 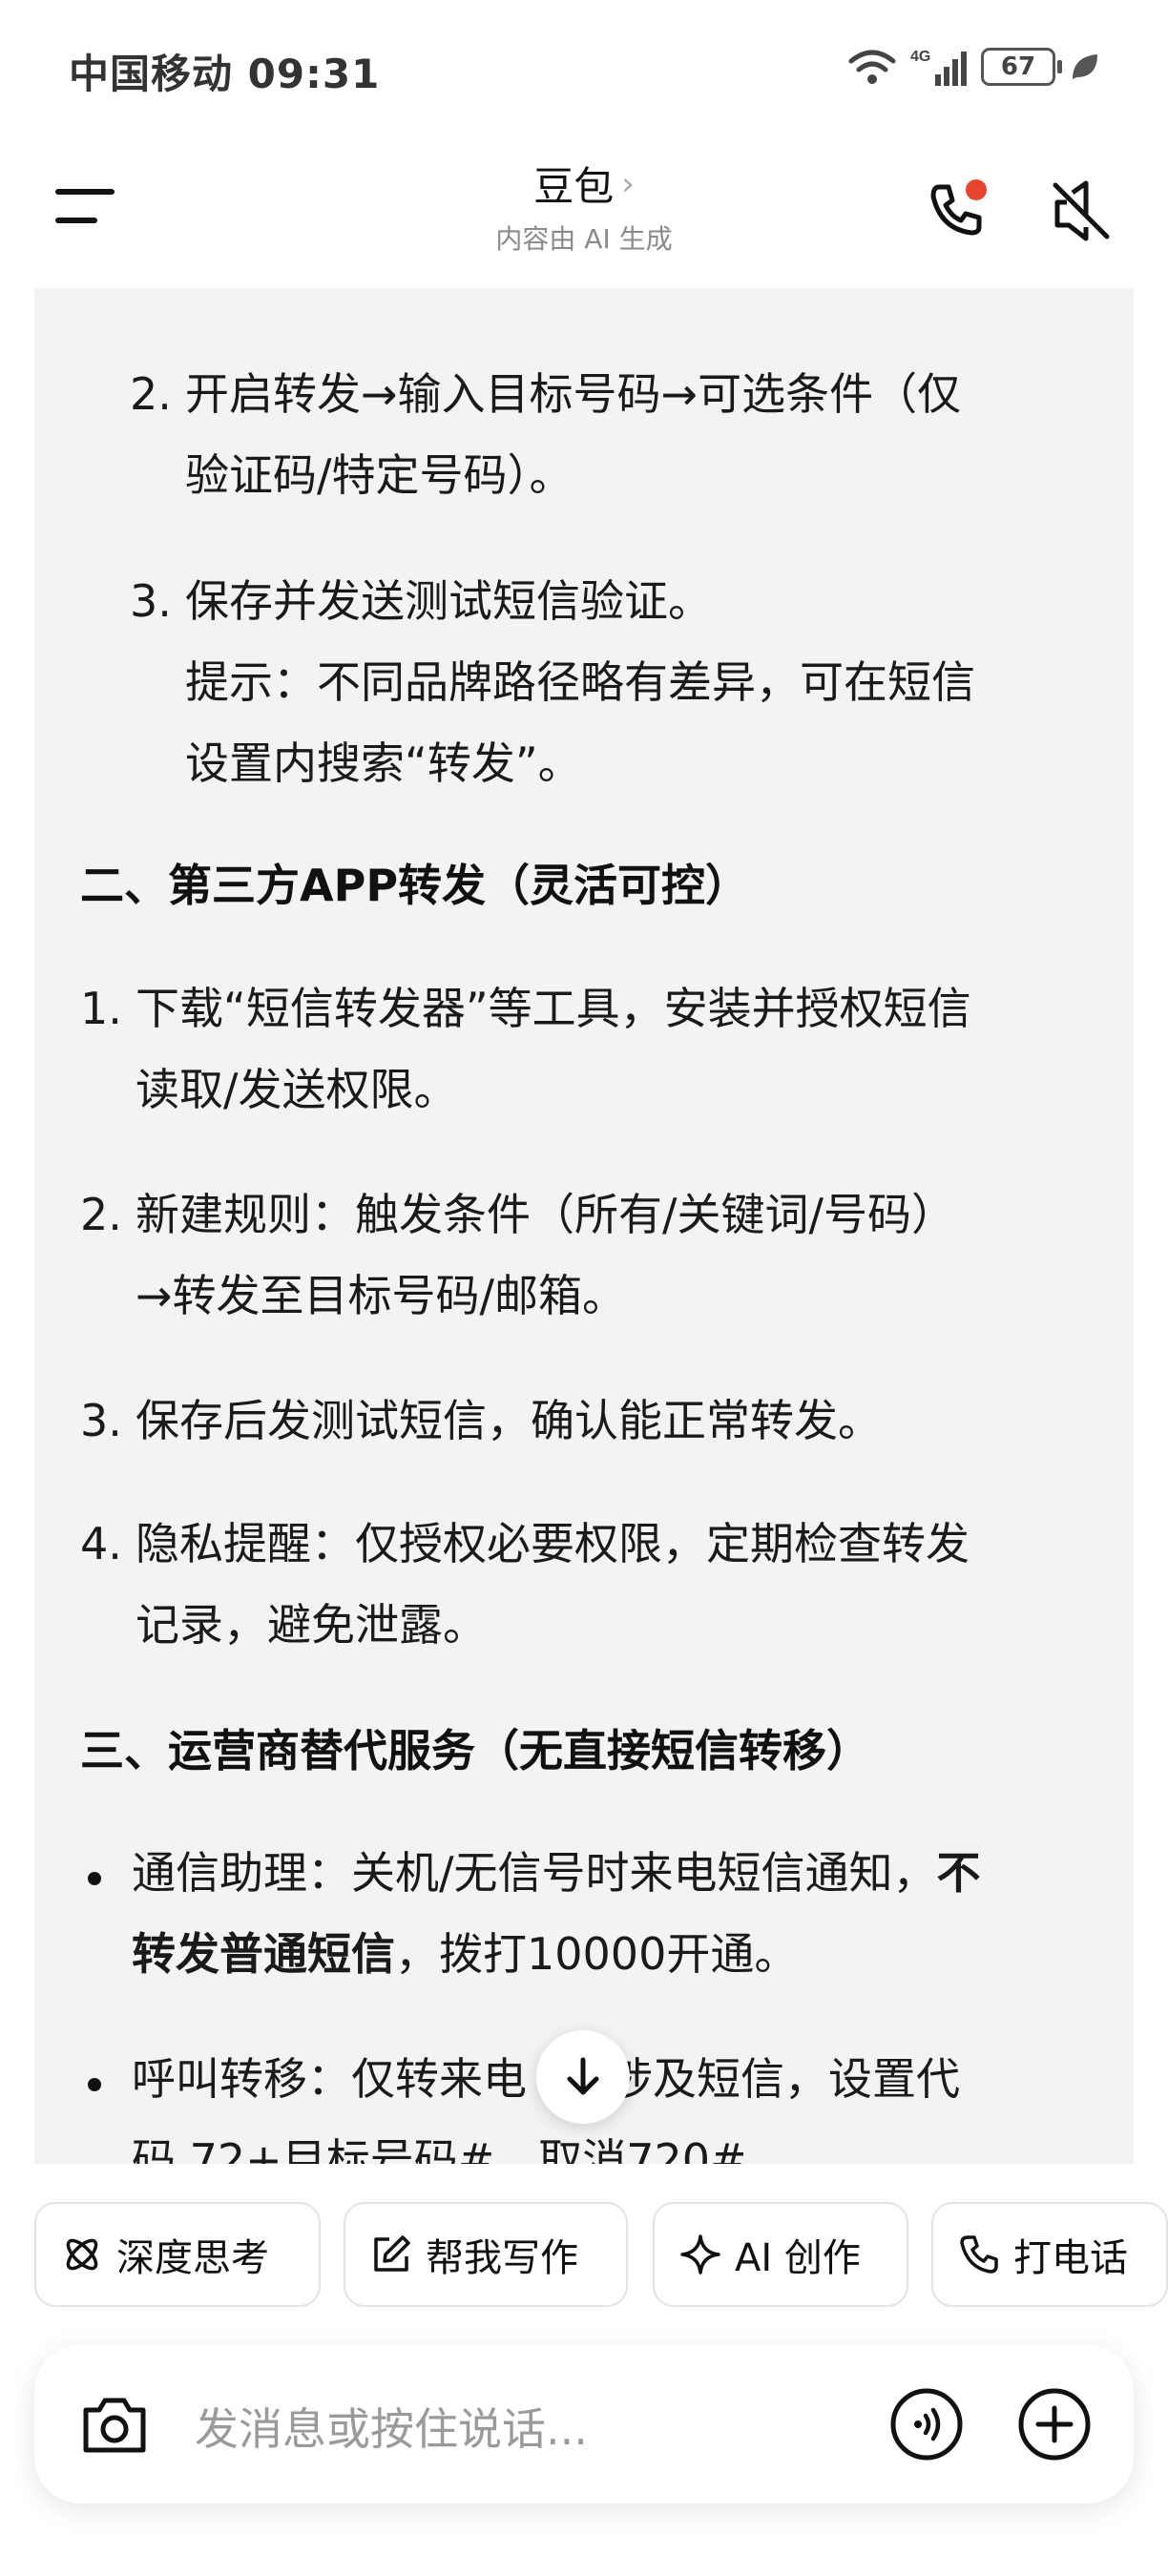 I want to click on list-item-text: 开启转发→输入目标号码→可选条件（仅, so click(x=573, y=394).